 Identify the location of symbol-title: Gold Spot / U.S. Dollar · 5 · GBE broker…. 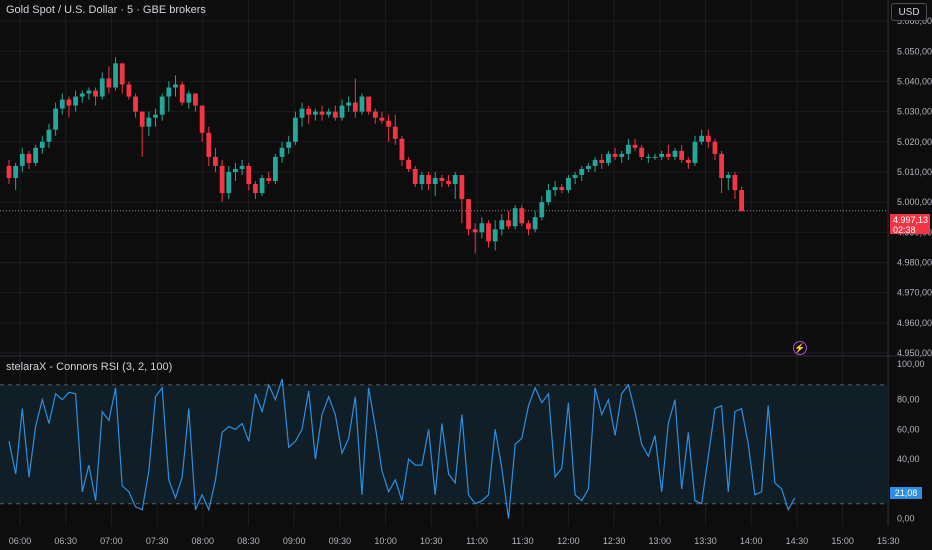
(106, 10).